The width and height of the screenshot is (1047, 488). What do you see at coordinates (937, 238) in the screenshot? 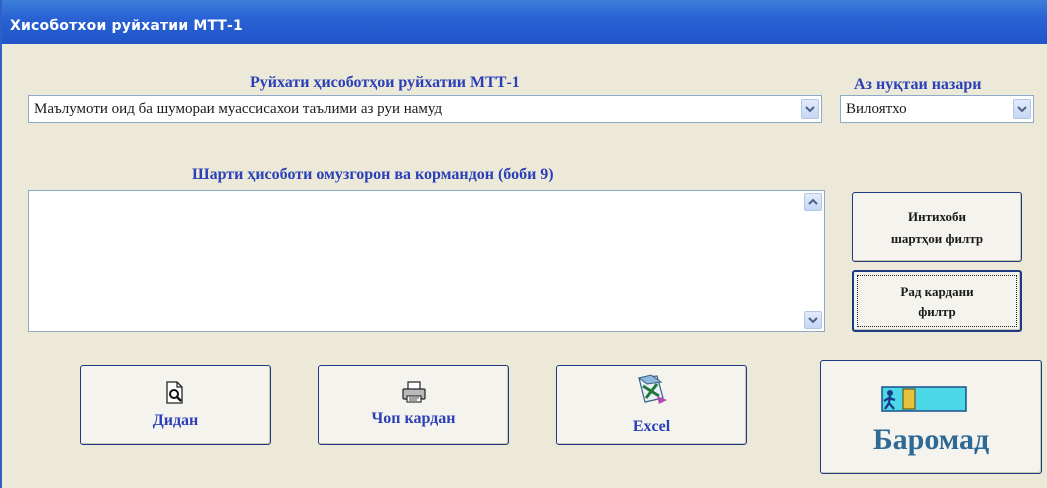
I see `select-filter-line2: шартҳои филтр` at bounding box center [937, 238].